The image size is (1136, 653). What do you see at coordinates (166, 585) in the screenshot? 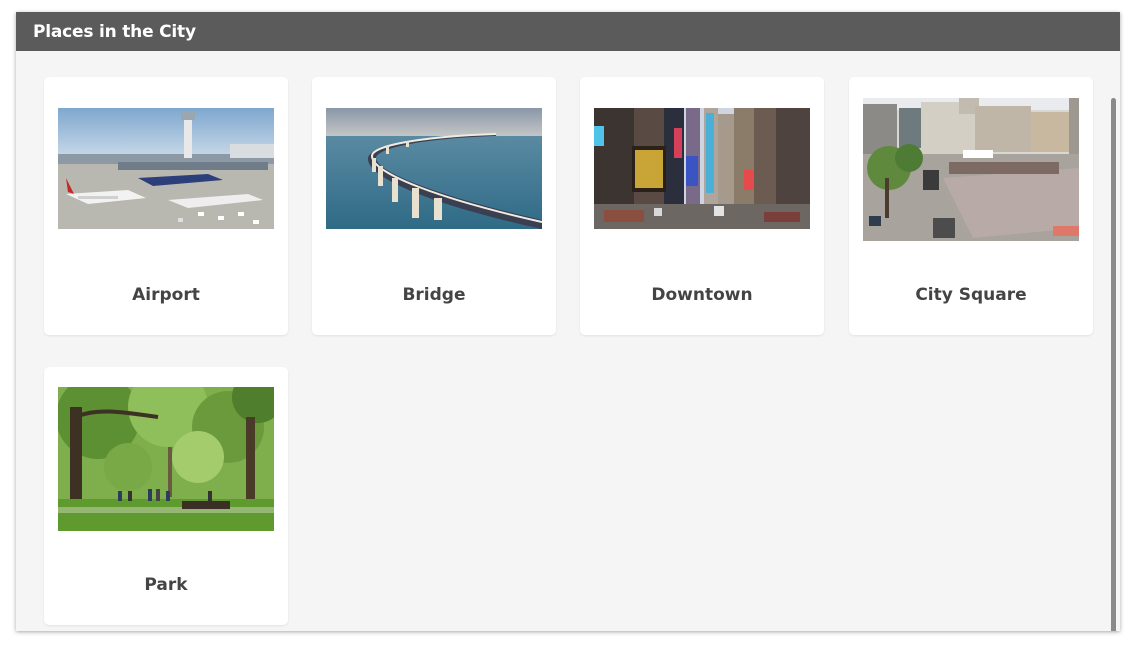
I see `place-label: Park` at bounding box center [166, 585].